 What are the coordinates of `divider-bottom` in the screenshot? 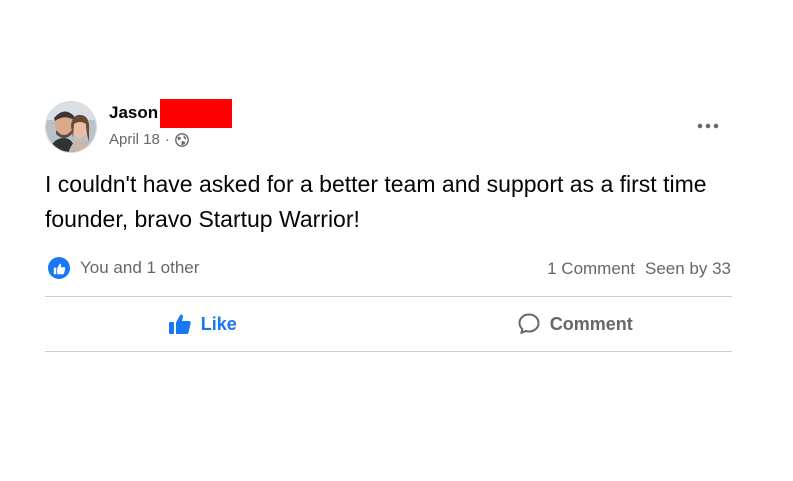 It's located at (388, 351).